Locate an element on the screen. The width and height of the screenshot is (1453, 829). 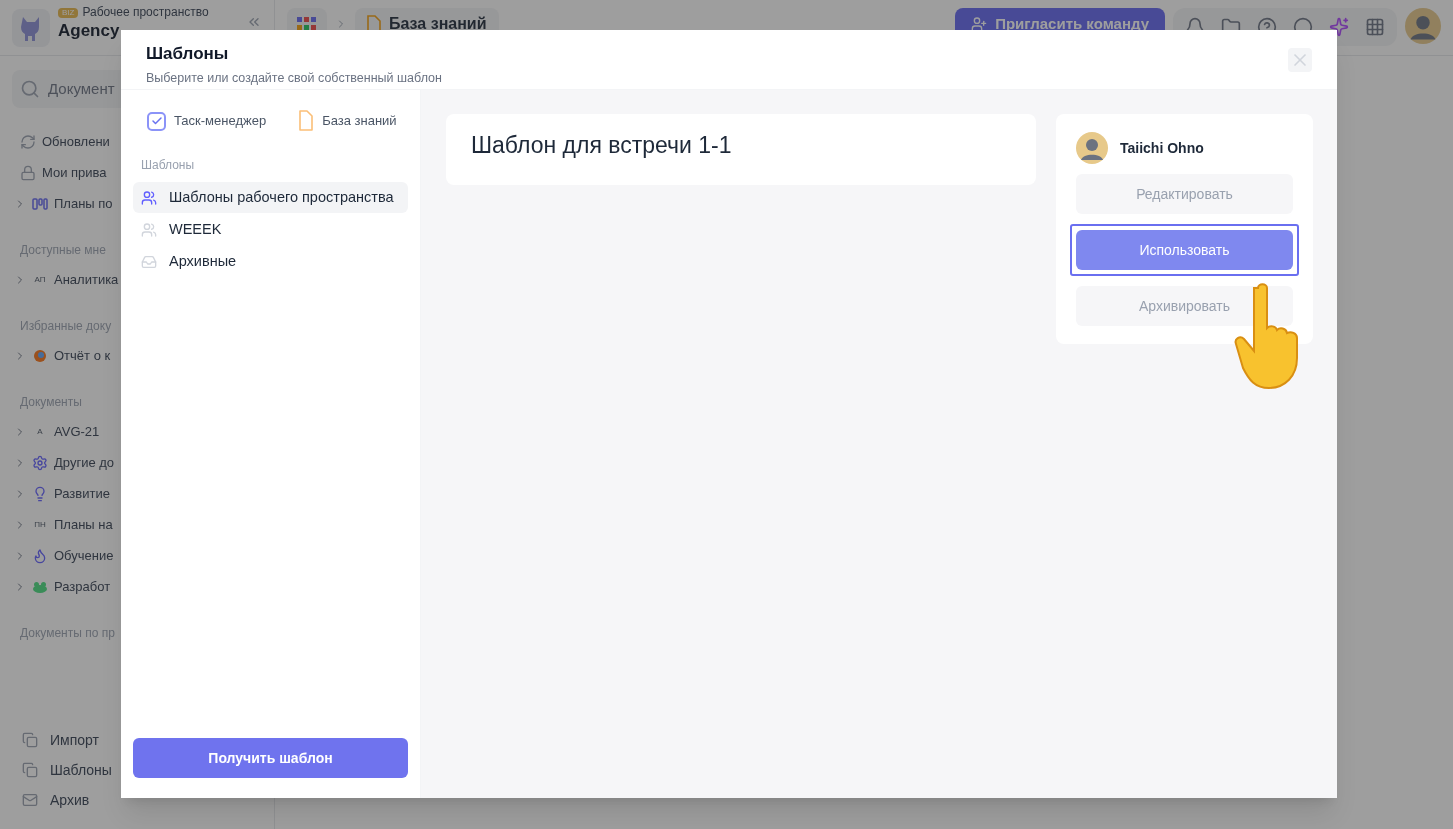
sidebar-item: ПН Планы на is located at coordinates (59, 524).